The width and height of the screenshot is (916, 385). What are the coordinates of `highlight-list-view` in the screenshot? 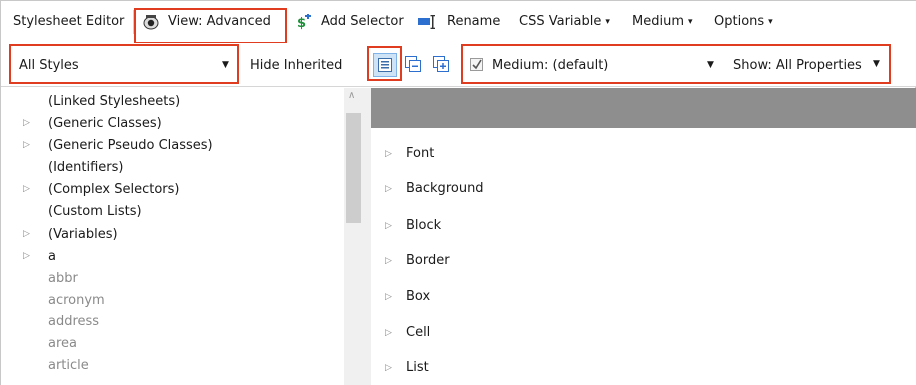 It's located at (384, 63).